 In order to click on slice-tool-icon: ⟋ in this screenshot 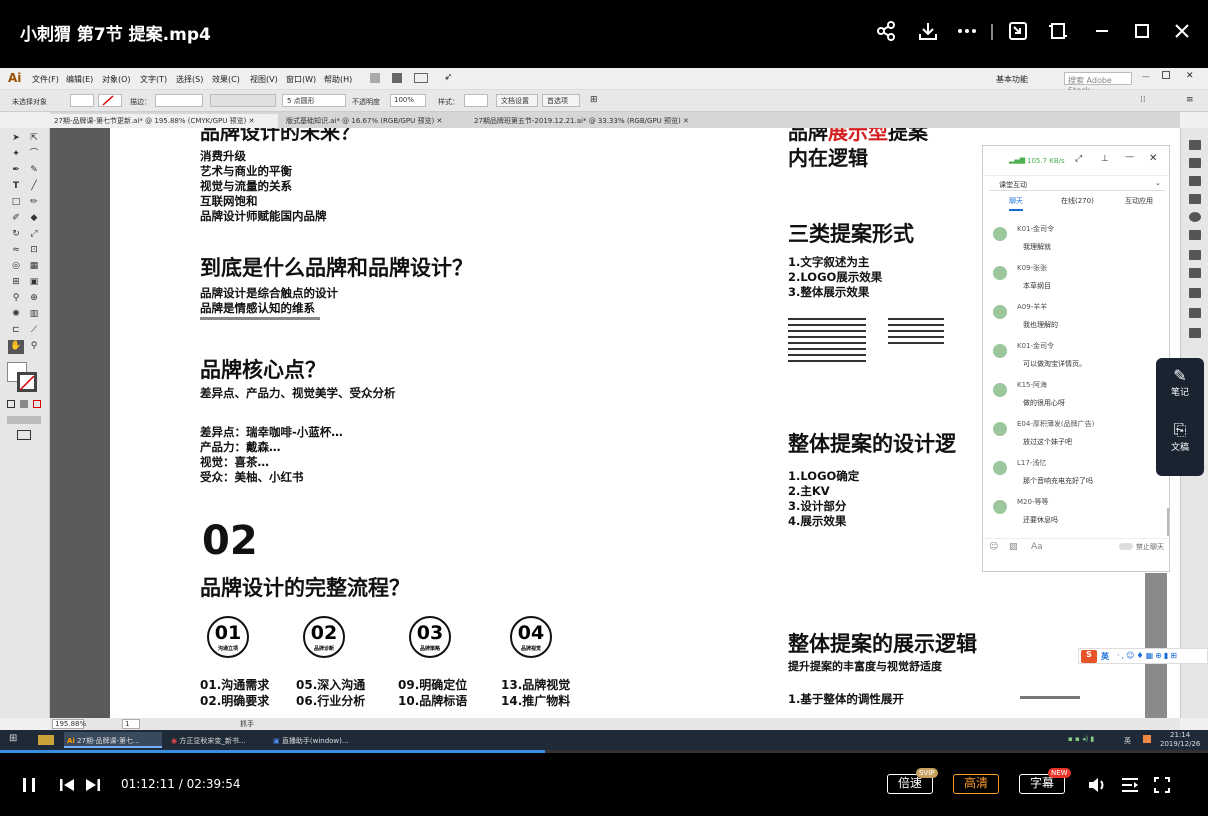, I will do `click(34, 330)`.